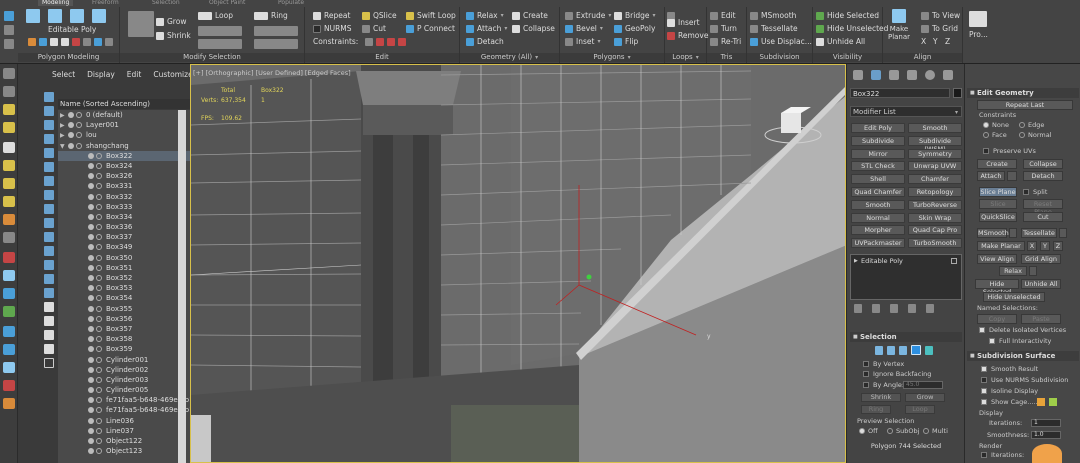 The height and width of the screenshot is (463, 1080). What do you see at coordinates (939, 28) in the screenshot?
I see `to-grid-button: To Grid` at bounding box center [939, 28].